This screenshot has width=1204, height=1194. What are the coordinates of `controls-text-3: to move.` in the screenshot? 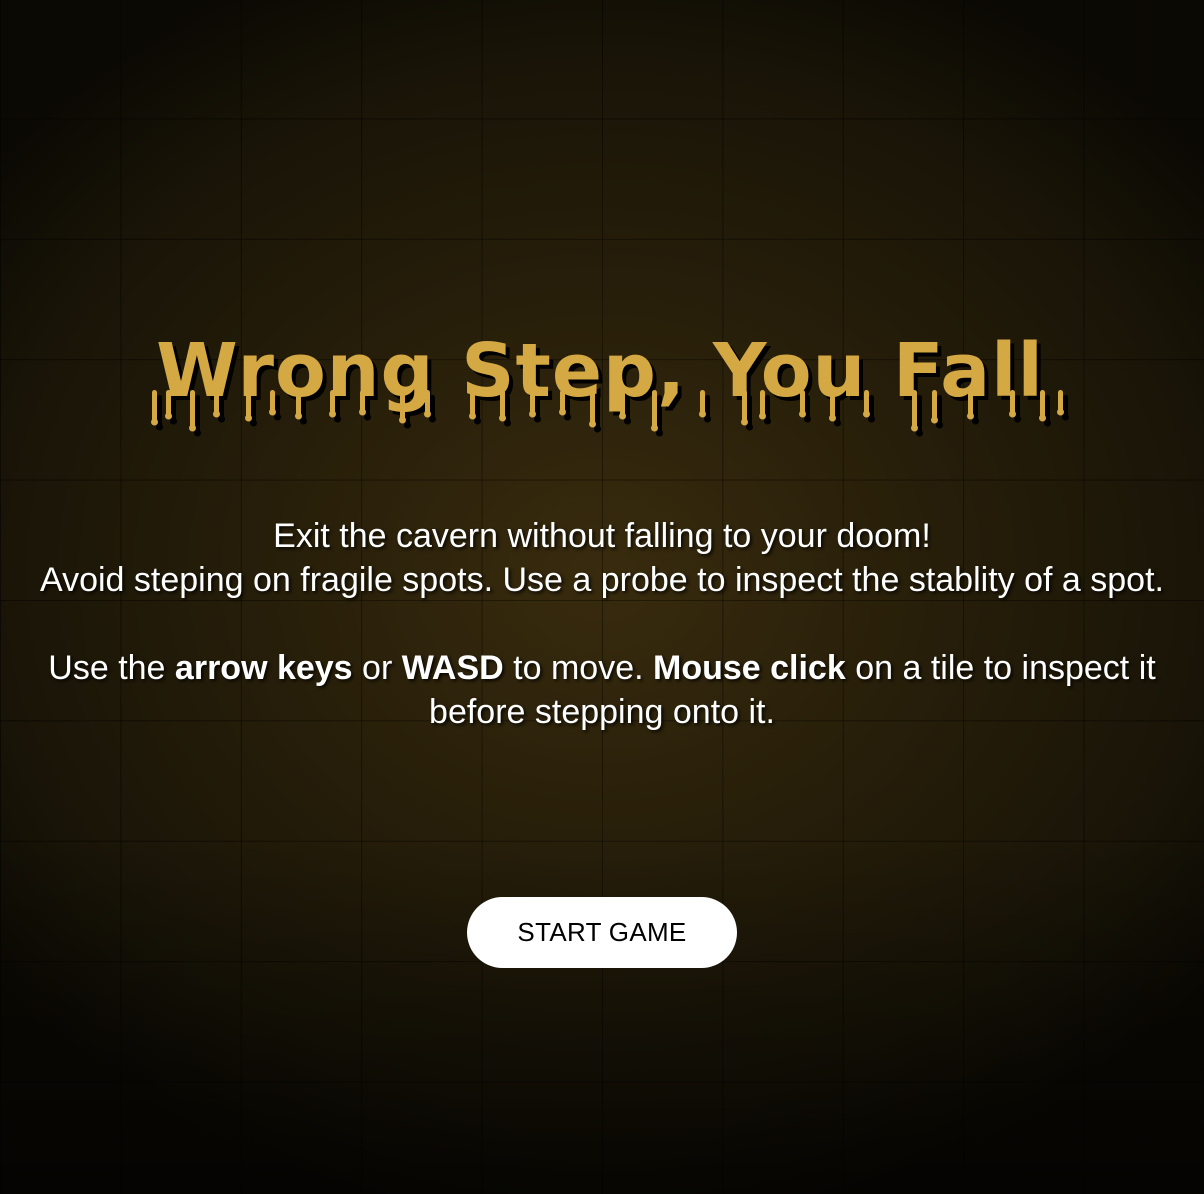 It's located at (578, 668).